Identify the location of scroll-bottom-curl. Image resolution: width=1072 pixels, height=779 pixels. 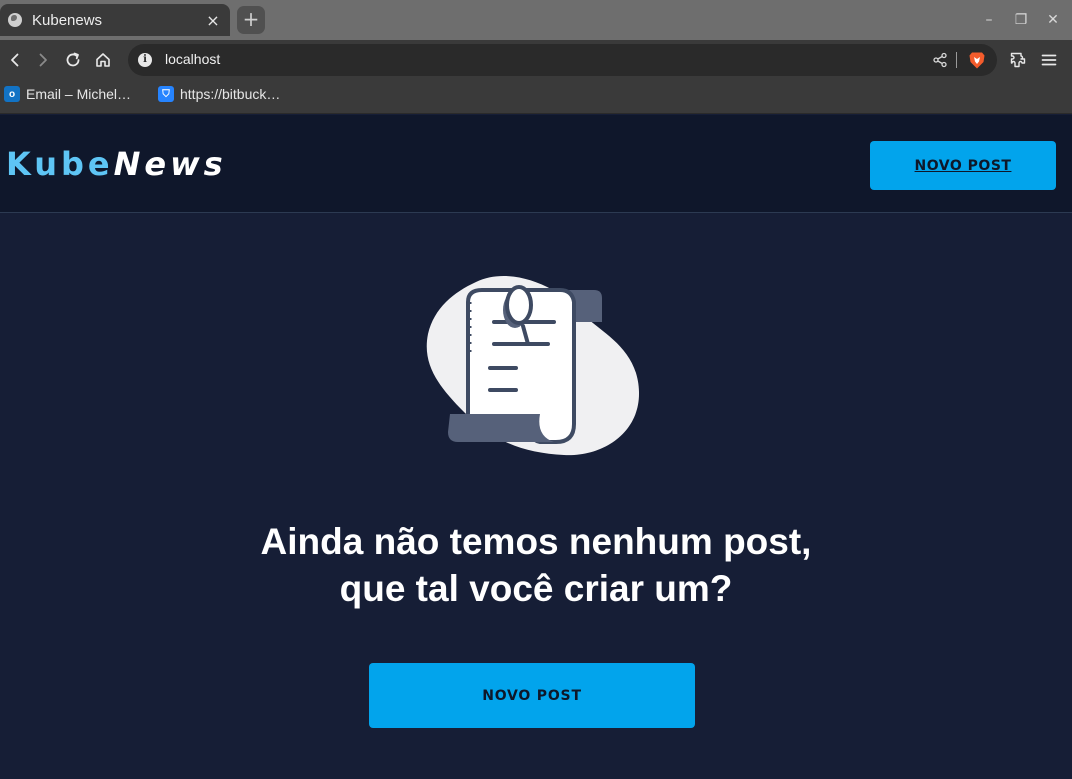
(501, 428).